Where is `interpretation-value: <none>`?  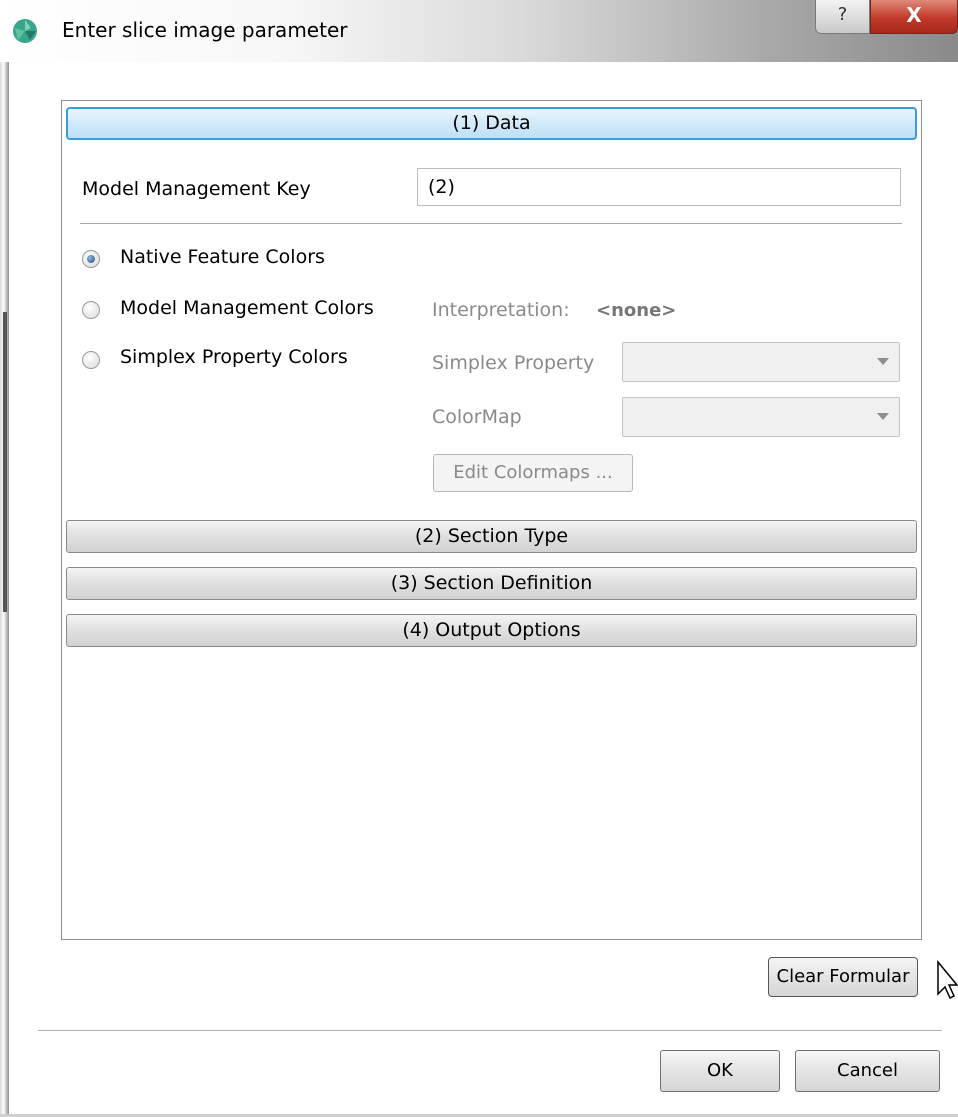
interpretation-value: <none> is located at coordinates (636, 310).